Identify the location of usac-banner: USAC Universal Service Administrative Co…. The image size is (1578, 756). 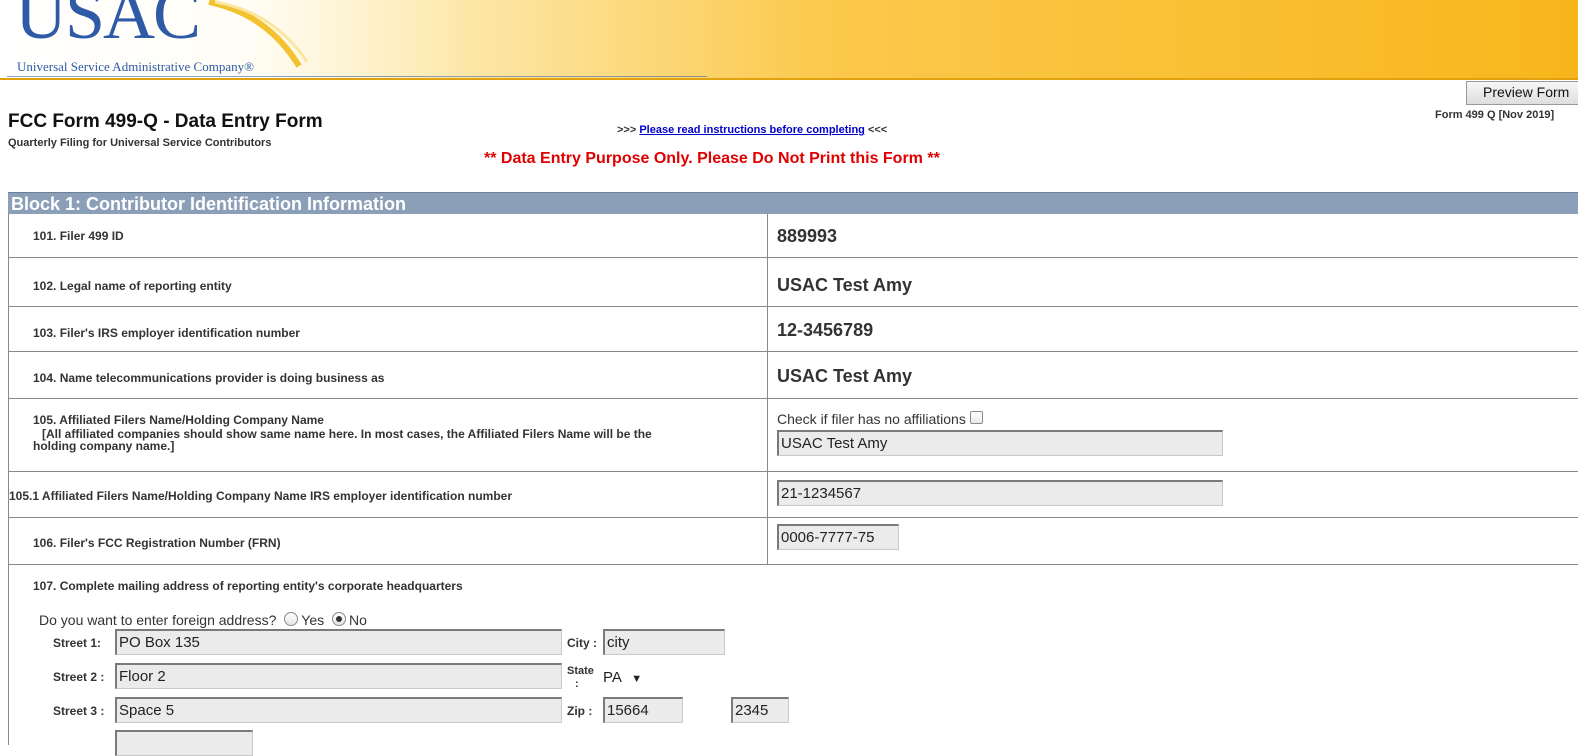
(789, 40).